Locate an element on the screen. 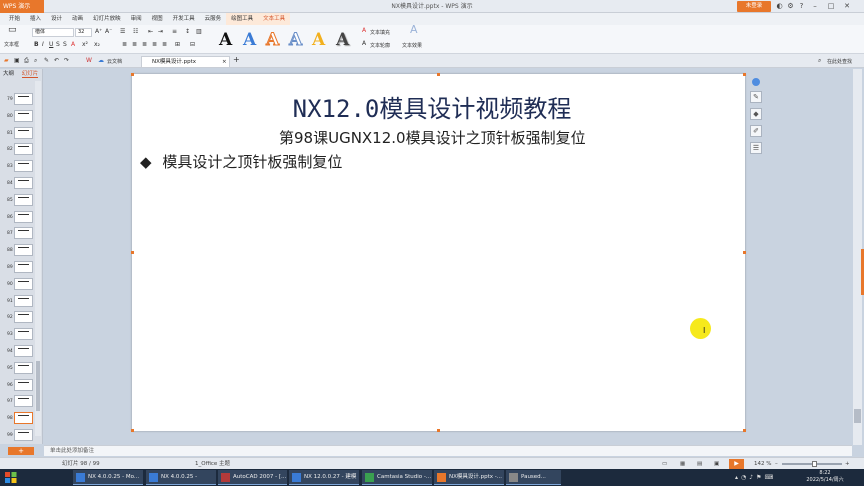 The width and height of the screenshot is (864, 486). slide-thumbnail: 83 is located at coordinates (19, 167).